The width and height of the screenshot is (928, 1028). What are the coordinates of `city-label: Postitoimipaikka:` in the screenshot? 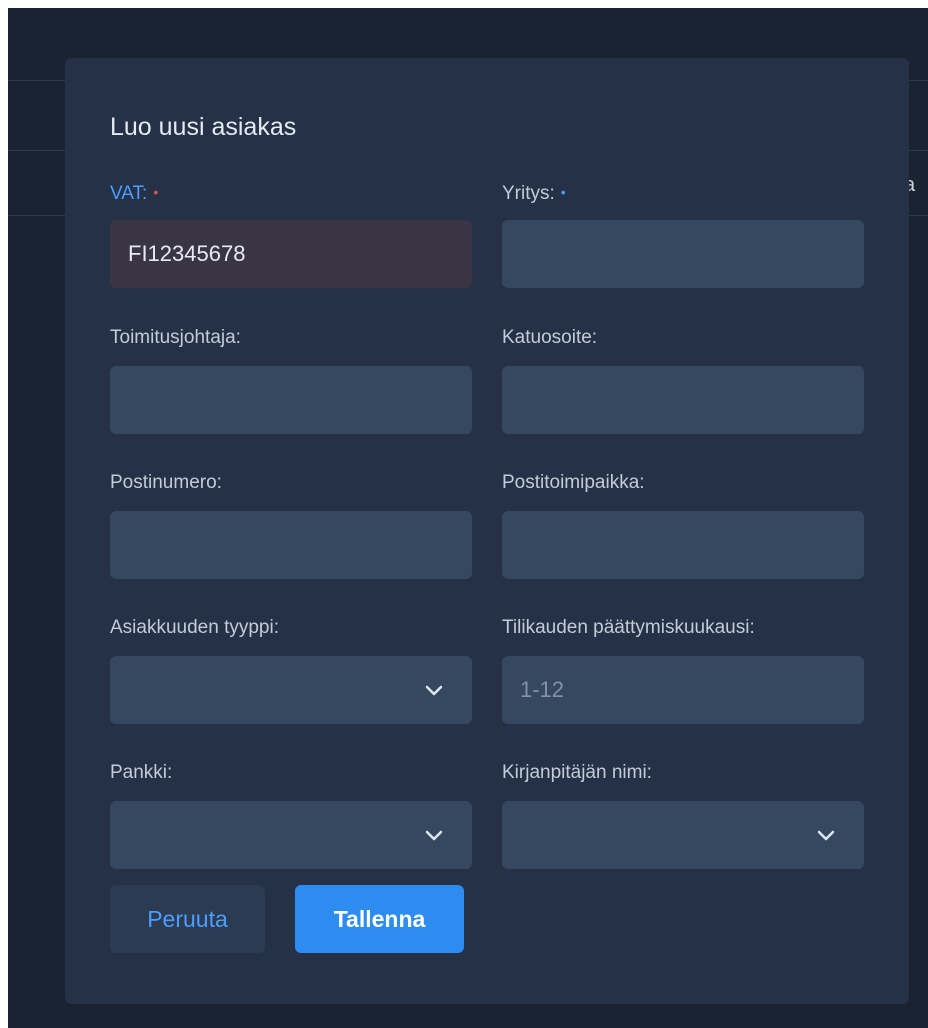 It's located at (573, 482).